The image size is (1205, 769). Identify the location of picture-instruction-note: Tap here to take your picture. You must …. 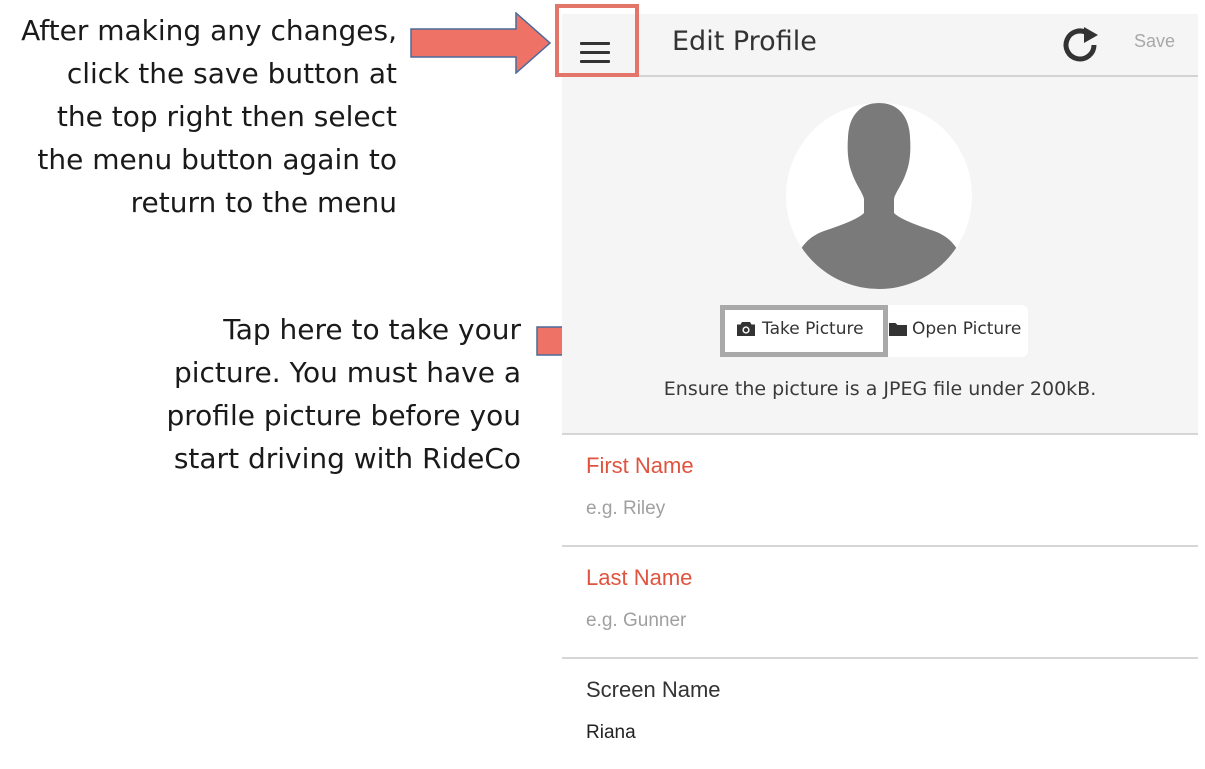
(321, 394).